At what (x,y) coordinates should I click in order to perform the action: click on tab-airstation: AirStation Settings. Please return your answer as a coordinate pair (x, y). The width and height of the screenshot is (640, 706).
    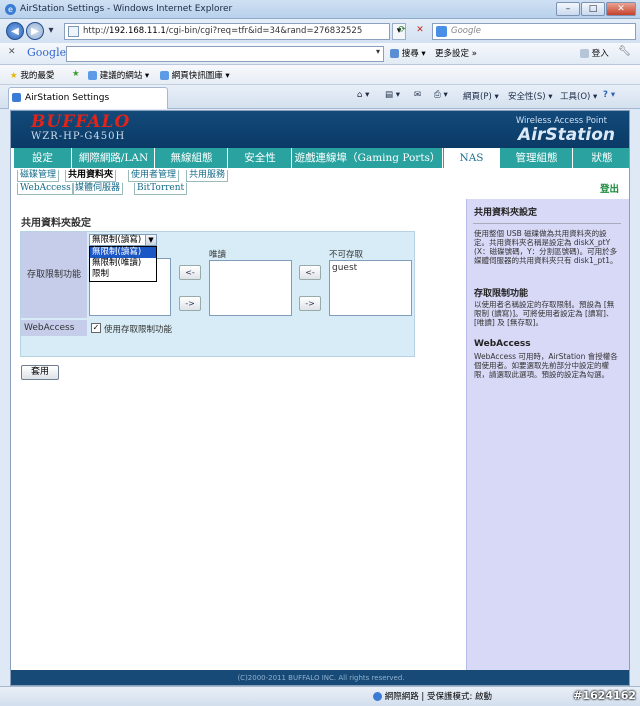
    Looking at the image, I should click on (88, 98).